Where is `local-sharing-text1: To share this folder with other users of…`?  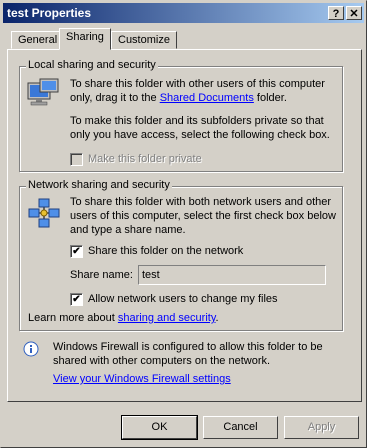 local-sharing-text1: To share this folder with other users of… is located at coordinates (201, 91).